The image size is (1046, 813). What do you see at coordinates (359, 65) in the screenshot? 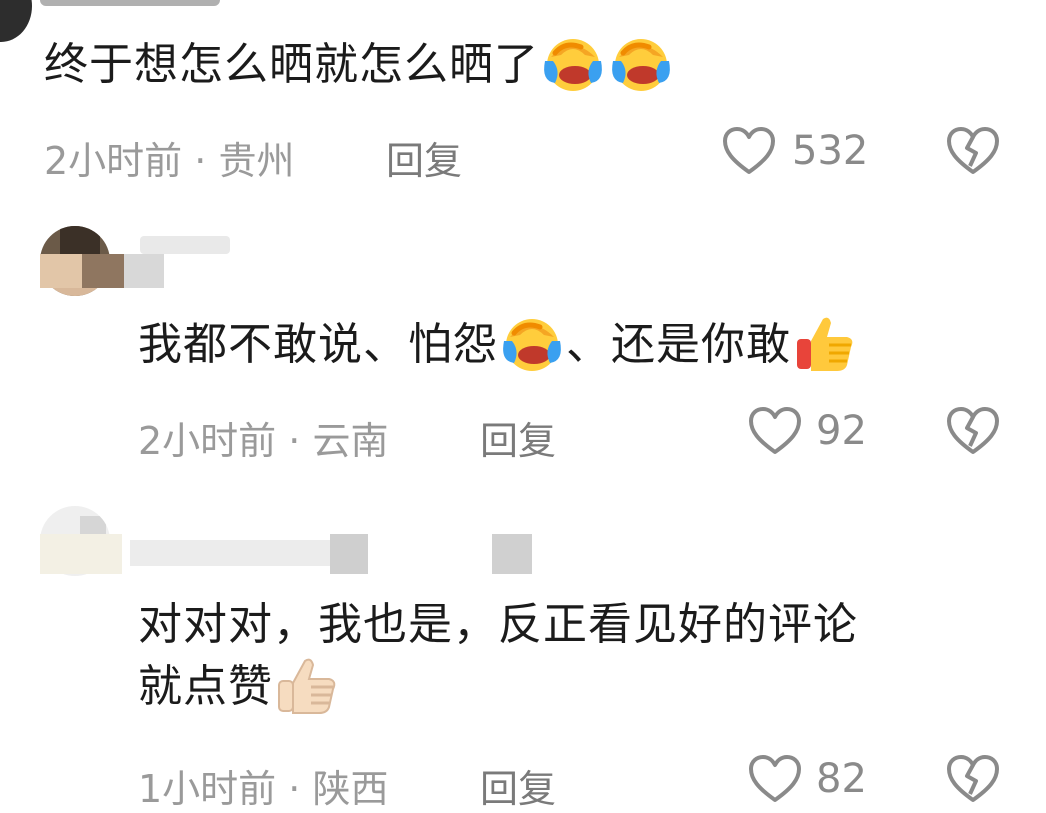
I see `comment-text: 终于想怎么晒就怎么晒了` at bounding box center [359, 65].